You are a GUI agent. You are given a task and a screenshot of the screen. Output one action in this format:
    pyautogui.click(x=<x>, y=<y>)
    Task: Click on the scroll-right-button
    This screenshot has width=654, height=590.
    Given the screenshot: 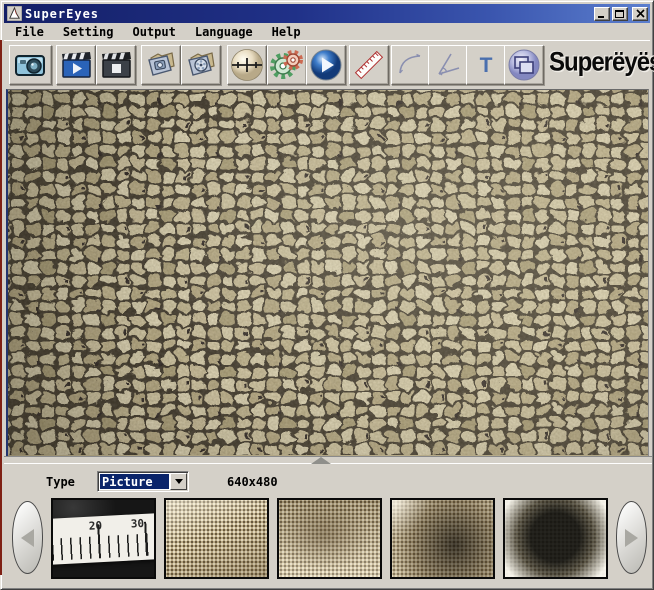 What is the action you would take?
    pyautogui.click(x=631, y=537)
    